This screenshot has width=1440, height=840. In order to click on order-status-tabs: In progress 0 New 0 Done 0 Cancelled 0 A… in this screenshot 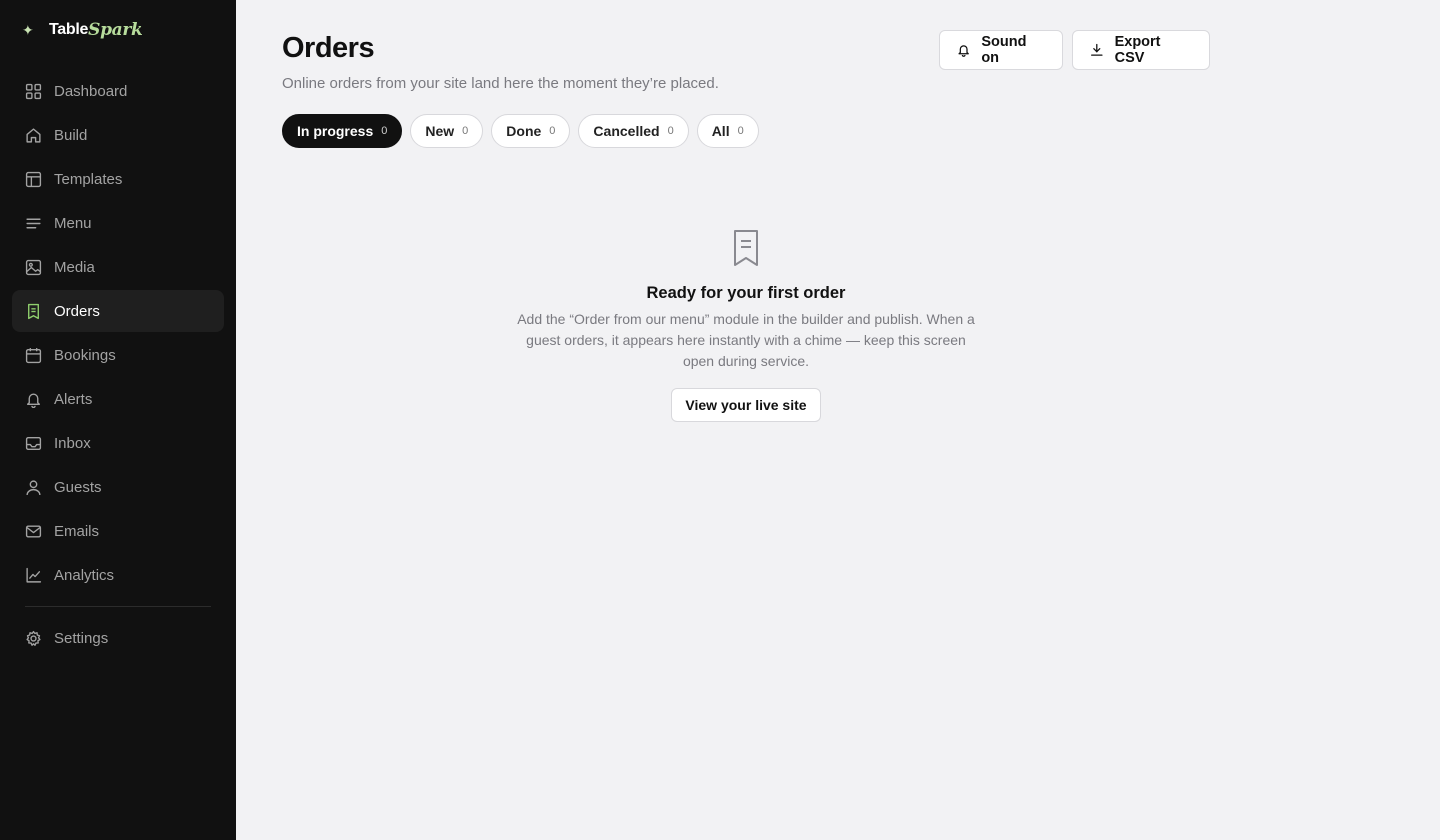, I will do `click(520, 131)`.